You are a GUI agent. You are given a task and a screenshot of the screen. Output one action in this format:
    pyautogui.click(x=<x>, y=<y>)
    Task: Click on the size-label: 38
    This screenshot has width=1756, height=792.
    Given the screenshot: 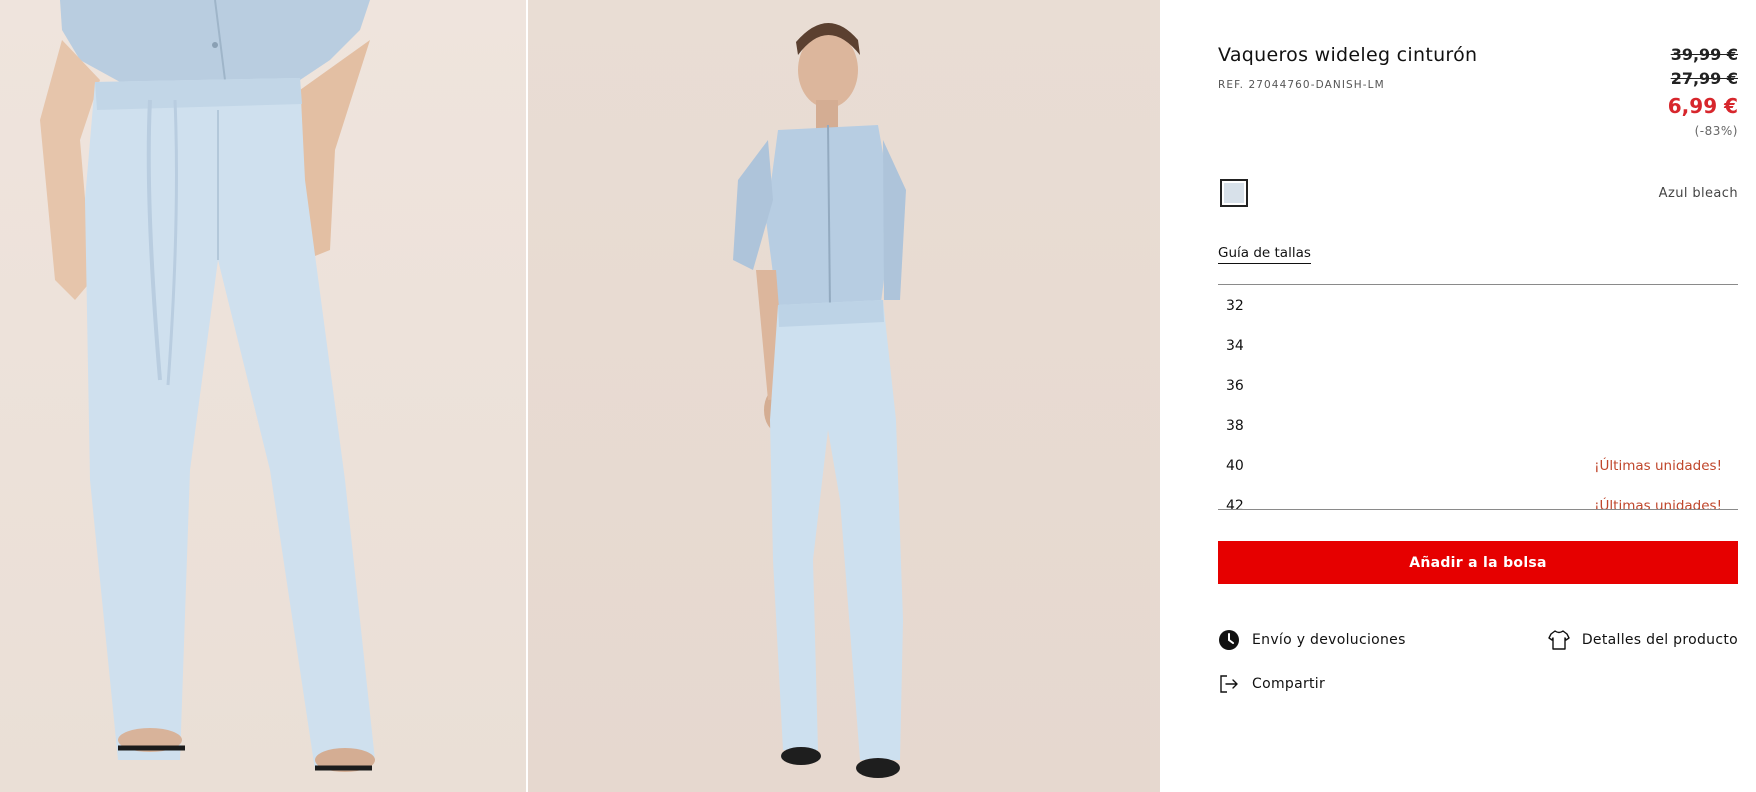 What is the action you would take?
    pyautogui.click(x=1235, y=426)
    